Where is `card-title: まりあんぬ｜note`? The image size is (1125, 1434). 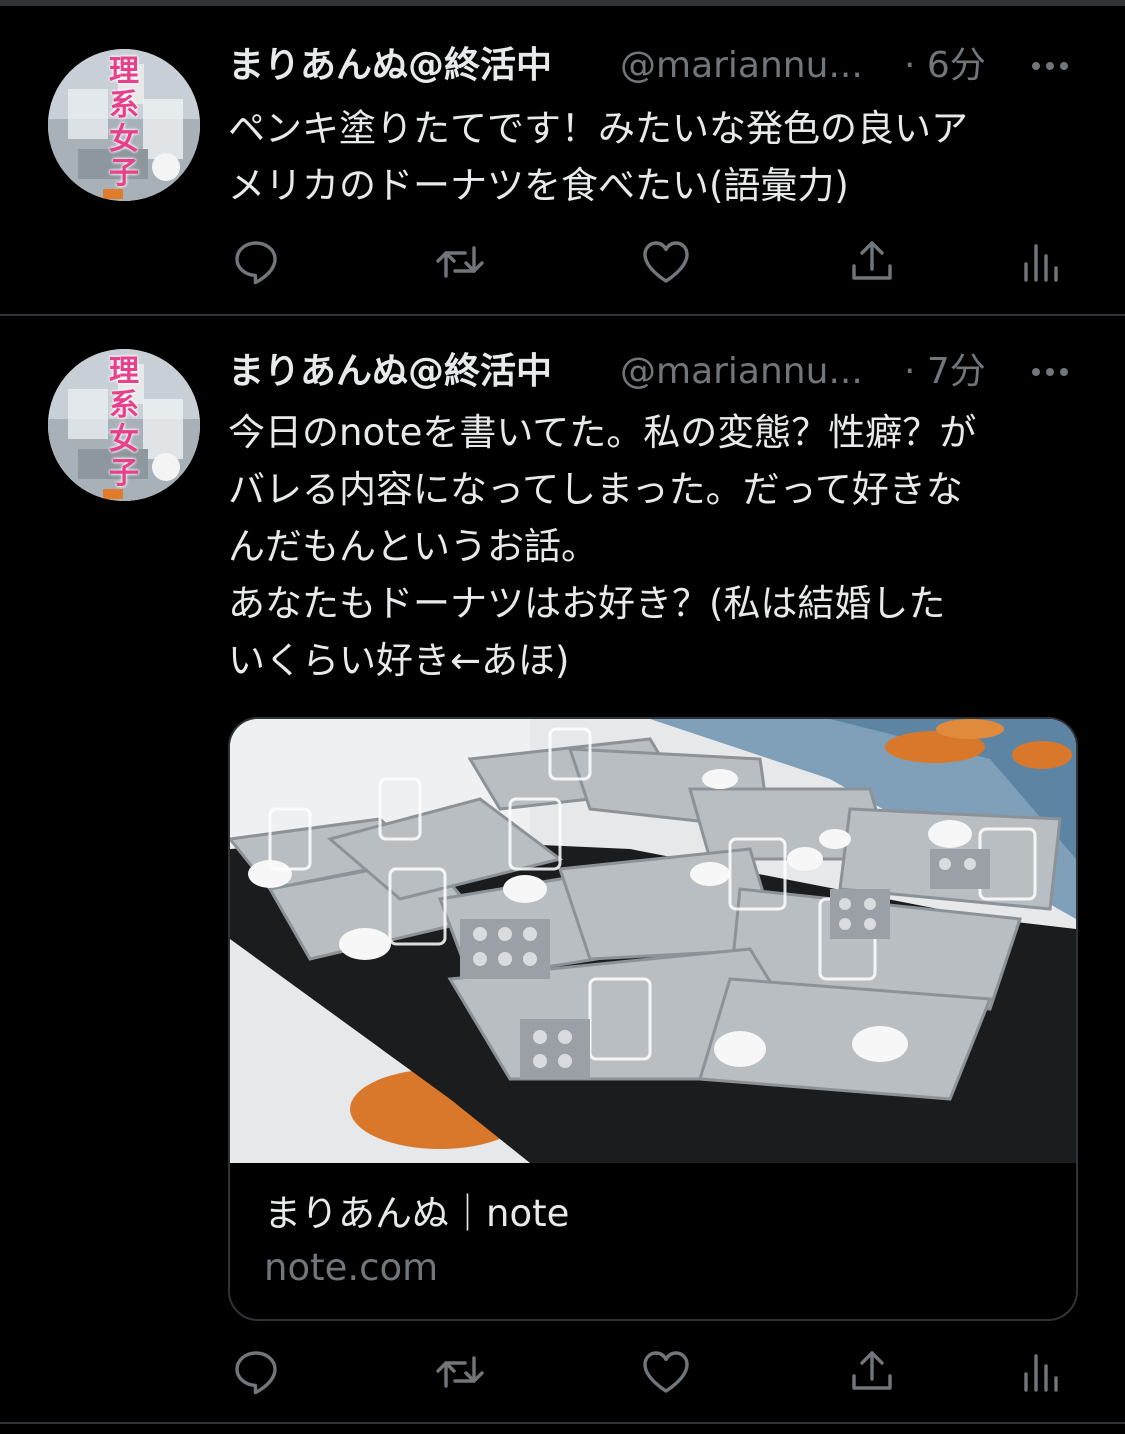 card-title: まりあんぬ｜note is located at coordinates (417, 1213).